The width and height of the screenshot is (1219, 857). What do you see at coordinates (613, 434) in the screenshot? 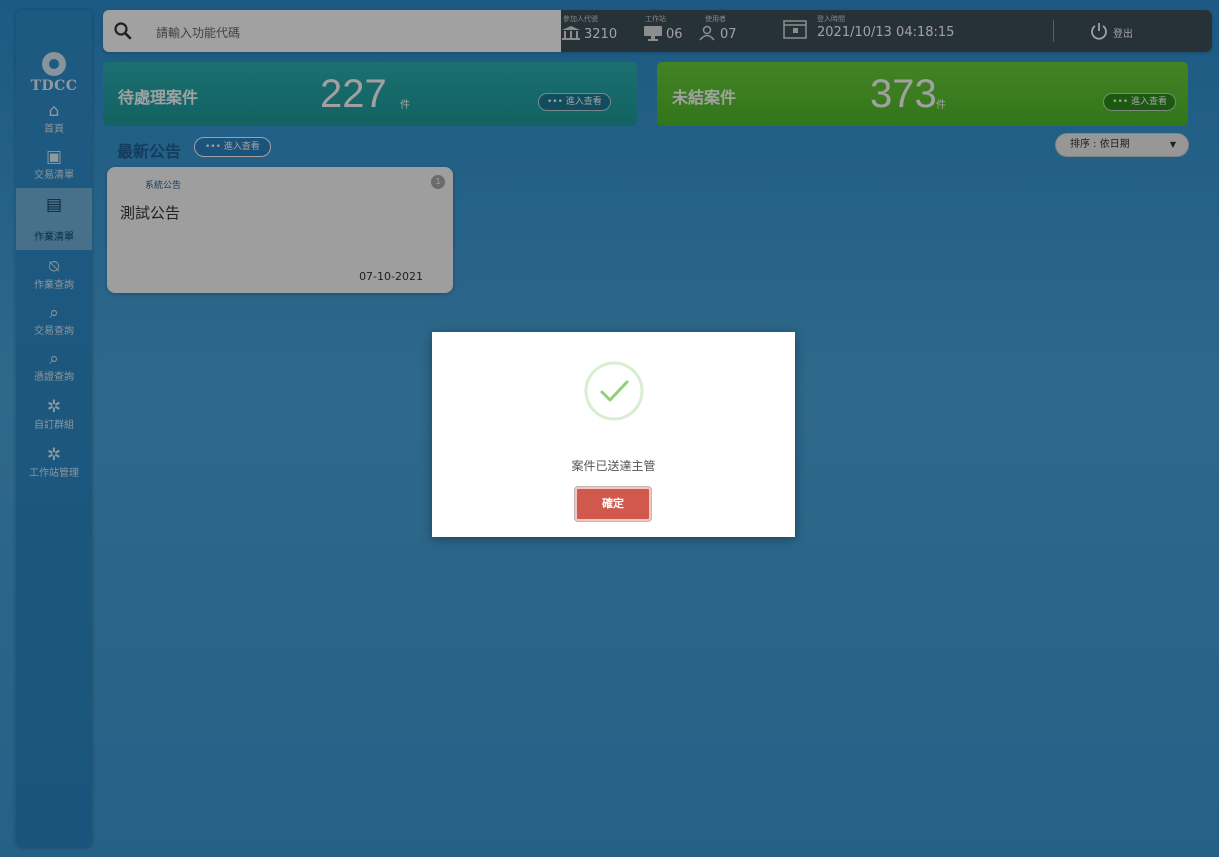
I see `success-dialog: 案件已送達主管 確定` at bounding box center [613, 434].